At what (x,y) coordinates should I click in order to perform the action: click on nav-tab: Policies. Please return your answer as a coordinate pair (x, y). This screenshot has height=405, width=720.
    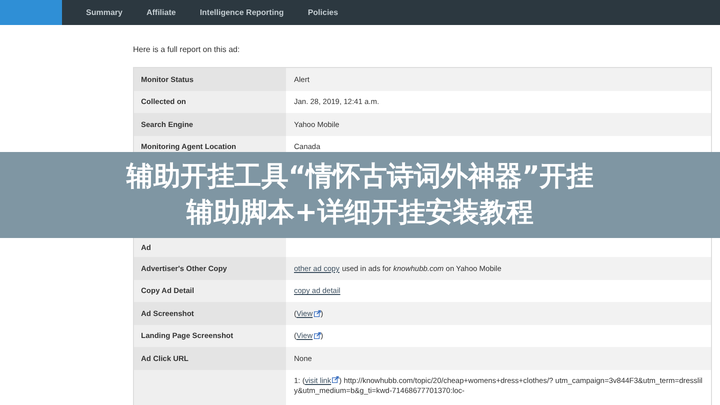
    Looking at the image, I should click on (323, 12).